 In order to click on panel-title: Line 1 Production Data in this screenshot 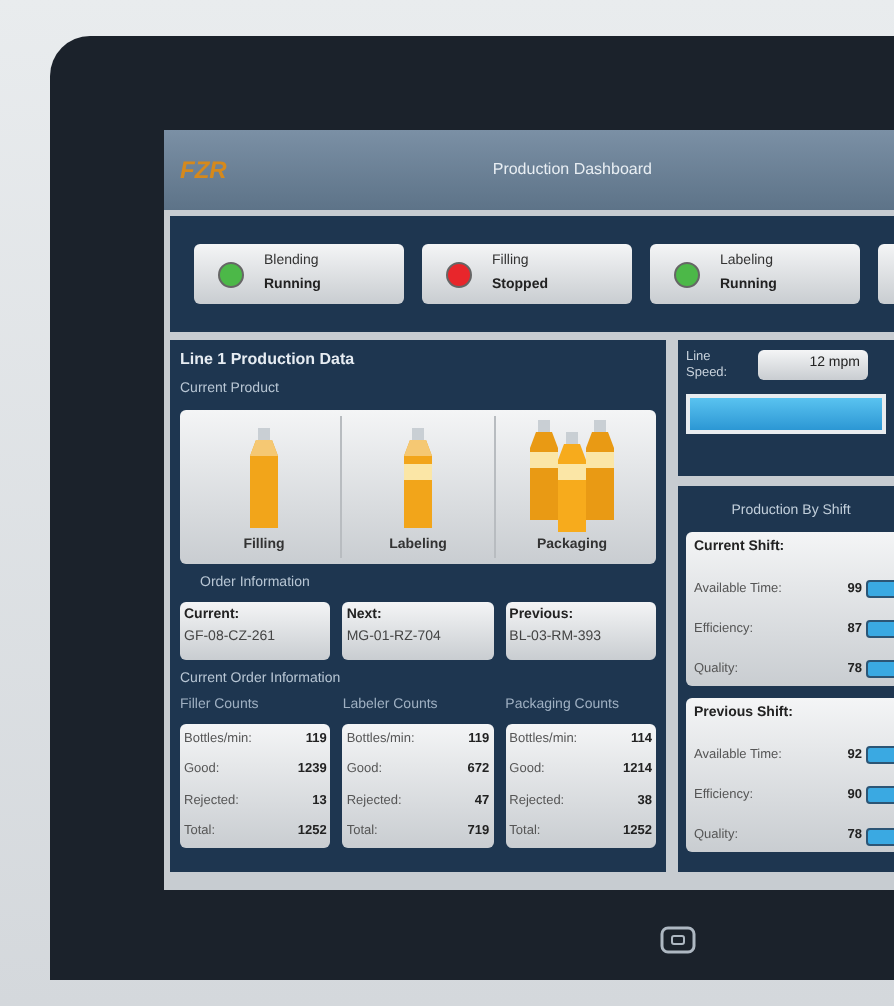, I will do `click(268, 360)`.